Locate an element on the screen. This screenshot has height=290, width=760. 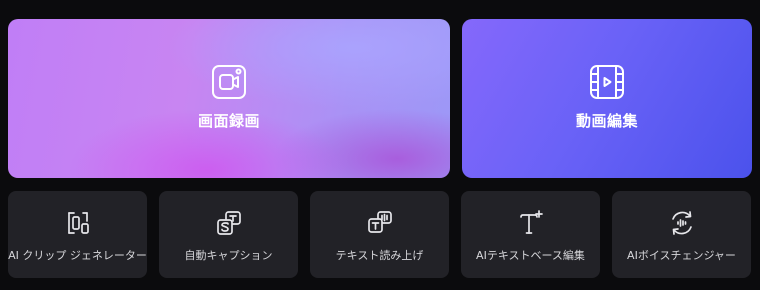
ai-text-based-edit-card: AIテキストベース編集 is located at coordinates (530, 234).